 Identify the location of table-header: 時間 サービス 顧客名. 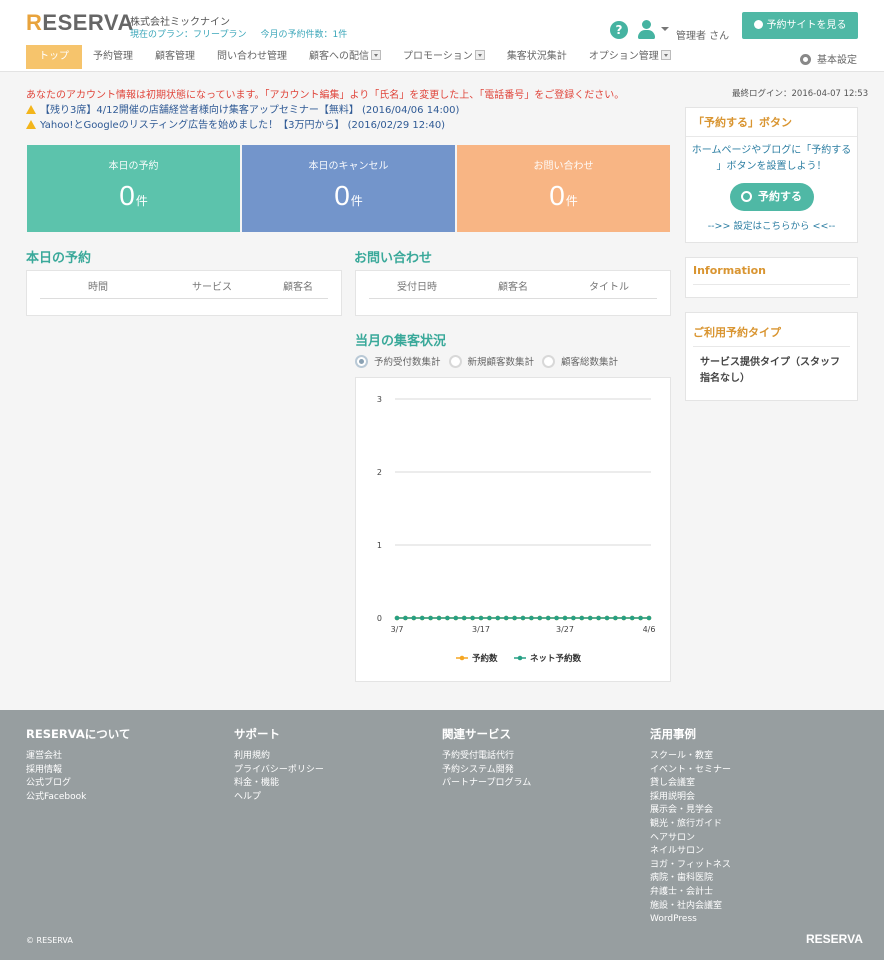
(184, 288).